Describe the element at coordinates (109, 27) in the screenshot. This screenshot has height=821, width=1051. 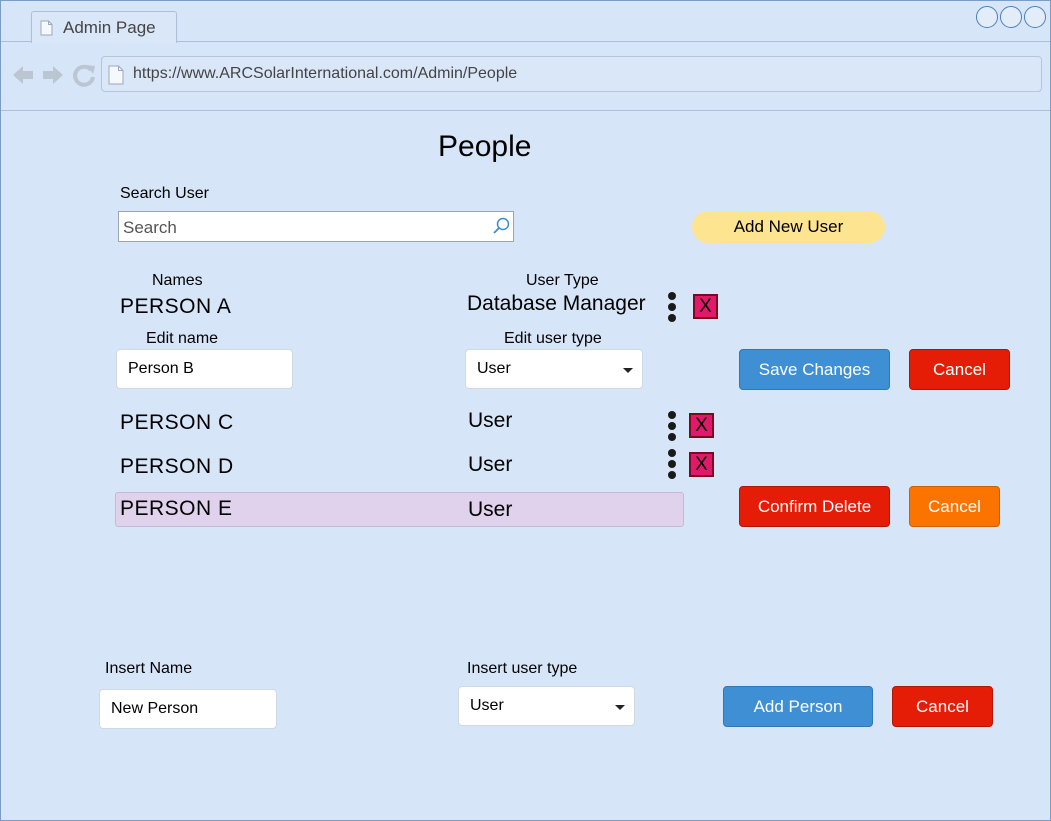
I see `tab-title: Admin Page` at that location.